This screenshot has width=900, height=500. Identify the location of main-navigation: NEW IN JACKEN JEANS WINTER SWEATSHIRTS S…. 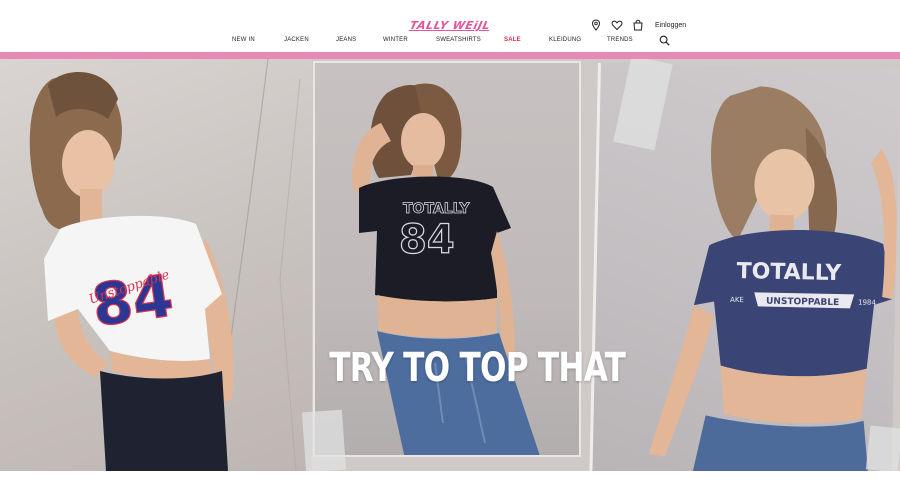
(450, 42).